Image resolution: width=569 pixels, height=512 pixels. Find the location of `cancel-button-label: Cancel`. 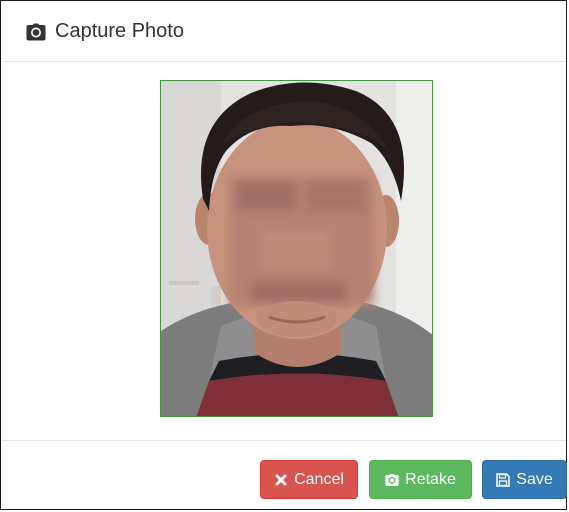

cancel-button-label: Cancel is located at coordinates (319, 479).